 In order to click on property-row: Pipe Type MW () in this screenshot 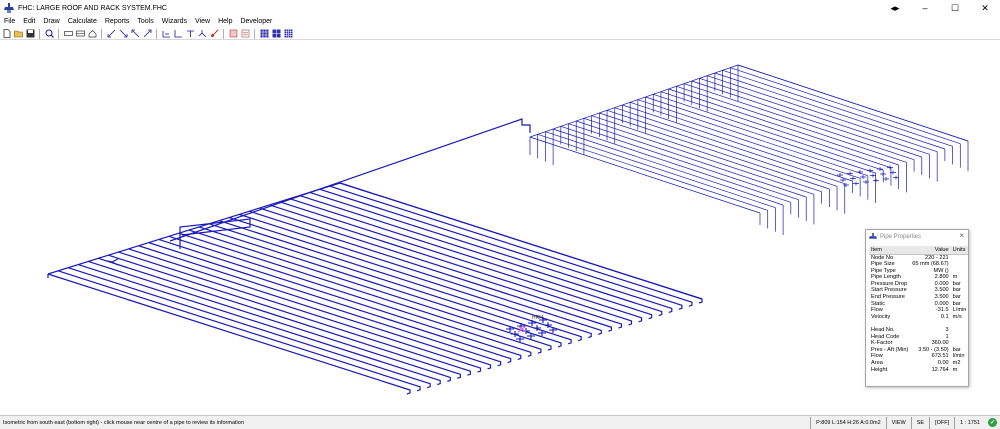, I will do `click(918, 271)`.